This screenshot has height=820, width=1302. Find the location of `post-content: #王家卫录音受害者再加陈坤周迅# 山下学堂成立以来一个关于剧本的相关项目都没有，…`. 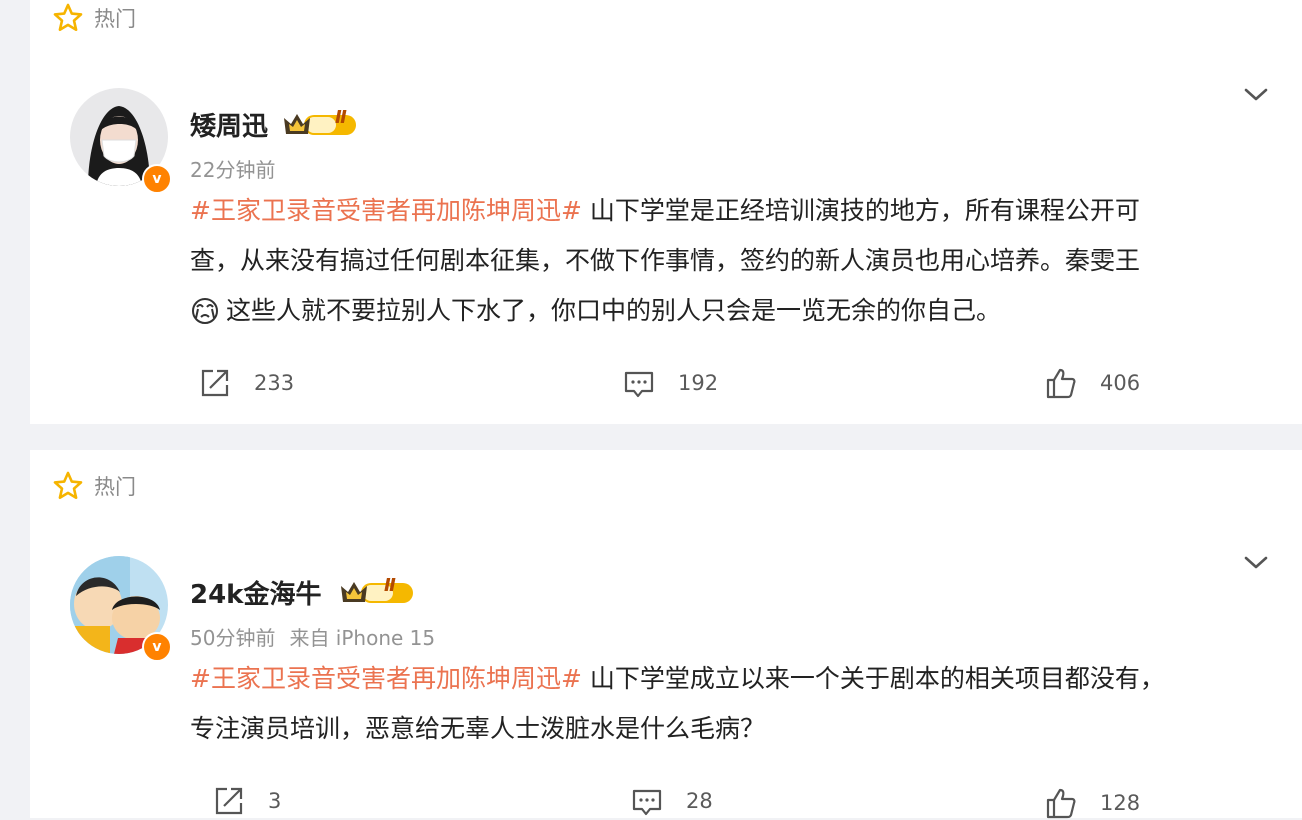

post-content: #王家卫录音受害者再加陈坤周迅# 山下学堂成立以来一个关于剧本的相关项目都没有，… is located at coordinates (730, 704).